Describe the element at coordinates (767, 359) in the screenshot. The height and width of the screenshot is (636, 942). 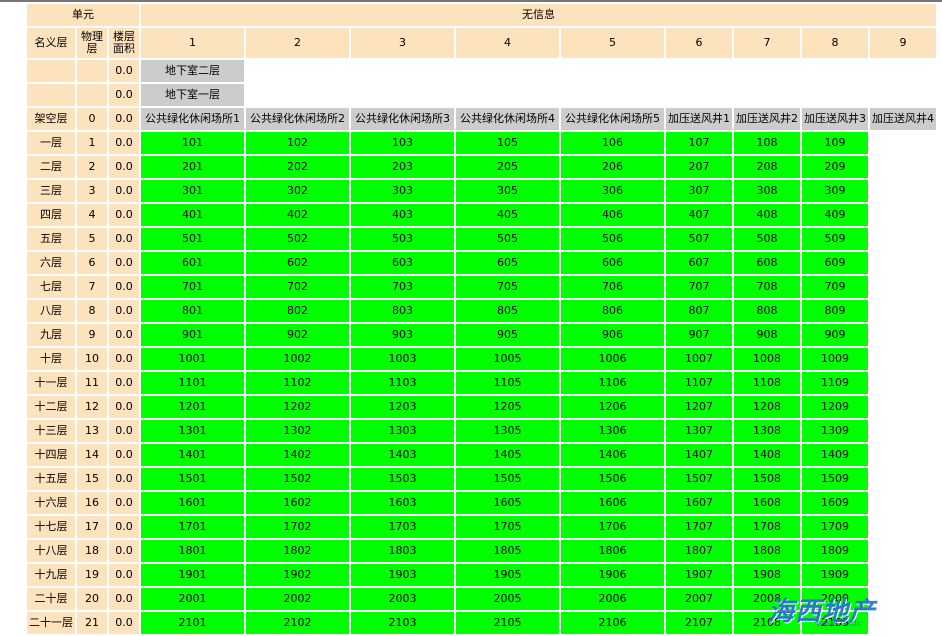
I see `unit-cell: 1008` at that location.